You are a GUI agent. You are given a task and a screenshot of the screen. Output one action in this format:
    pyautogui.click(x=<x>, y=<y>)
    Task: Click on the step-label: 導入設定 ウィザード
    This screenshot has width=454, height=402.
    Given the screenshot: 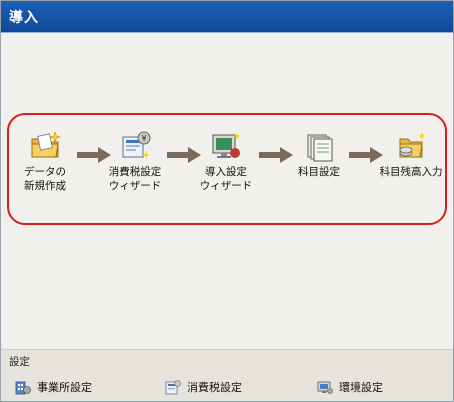 What is the action you would take?
    pyautogui.click(x=226, y=179)
    